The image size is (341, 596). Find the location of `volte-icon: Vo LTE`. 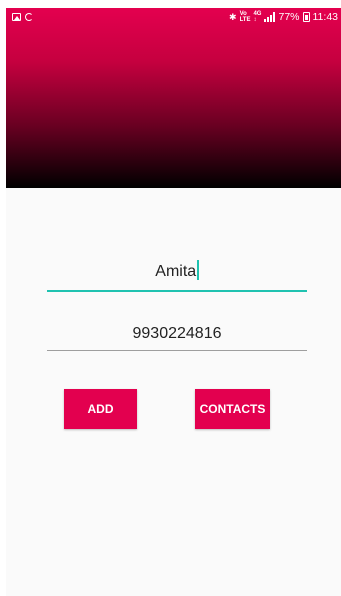

volte-icon: Vo LTE is located at coordinates (245, 17).